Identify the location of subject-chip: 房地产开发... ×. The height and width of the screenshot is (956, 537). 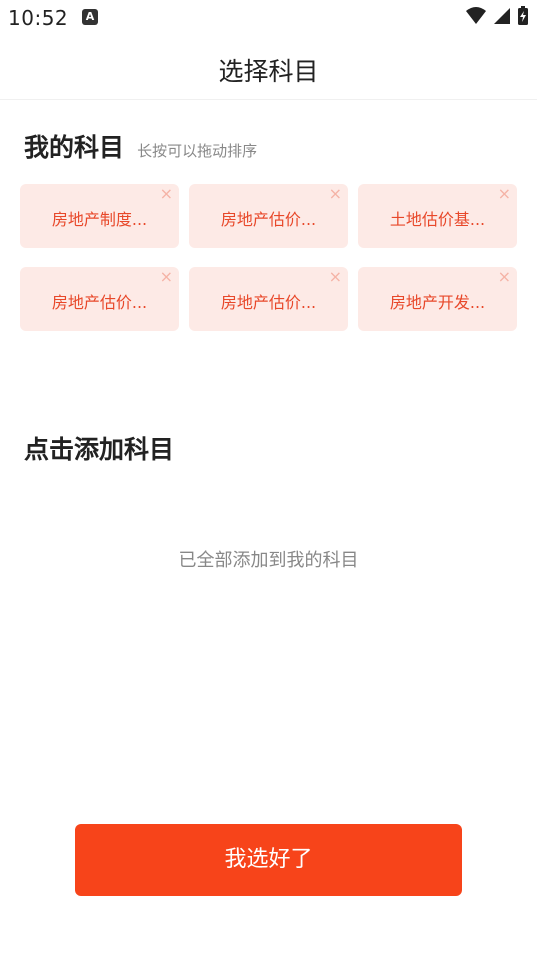
(437, 299).